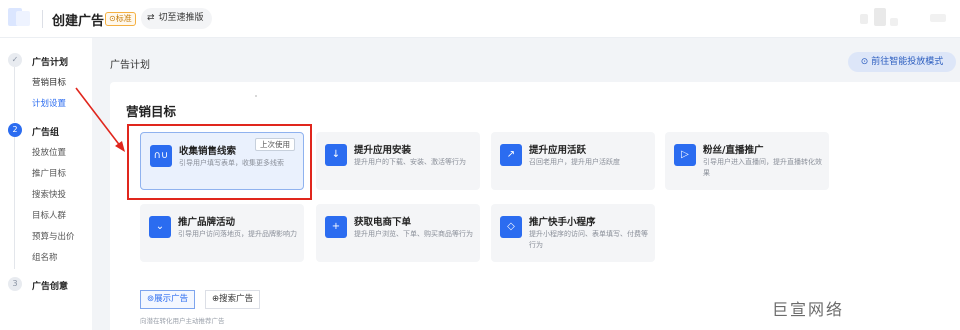  What do you see at coordinates (808, 309) in the screenshot?
I see `watermark: 巨宣网络` at bounding box center [808, 309].